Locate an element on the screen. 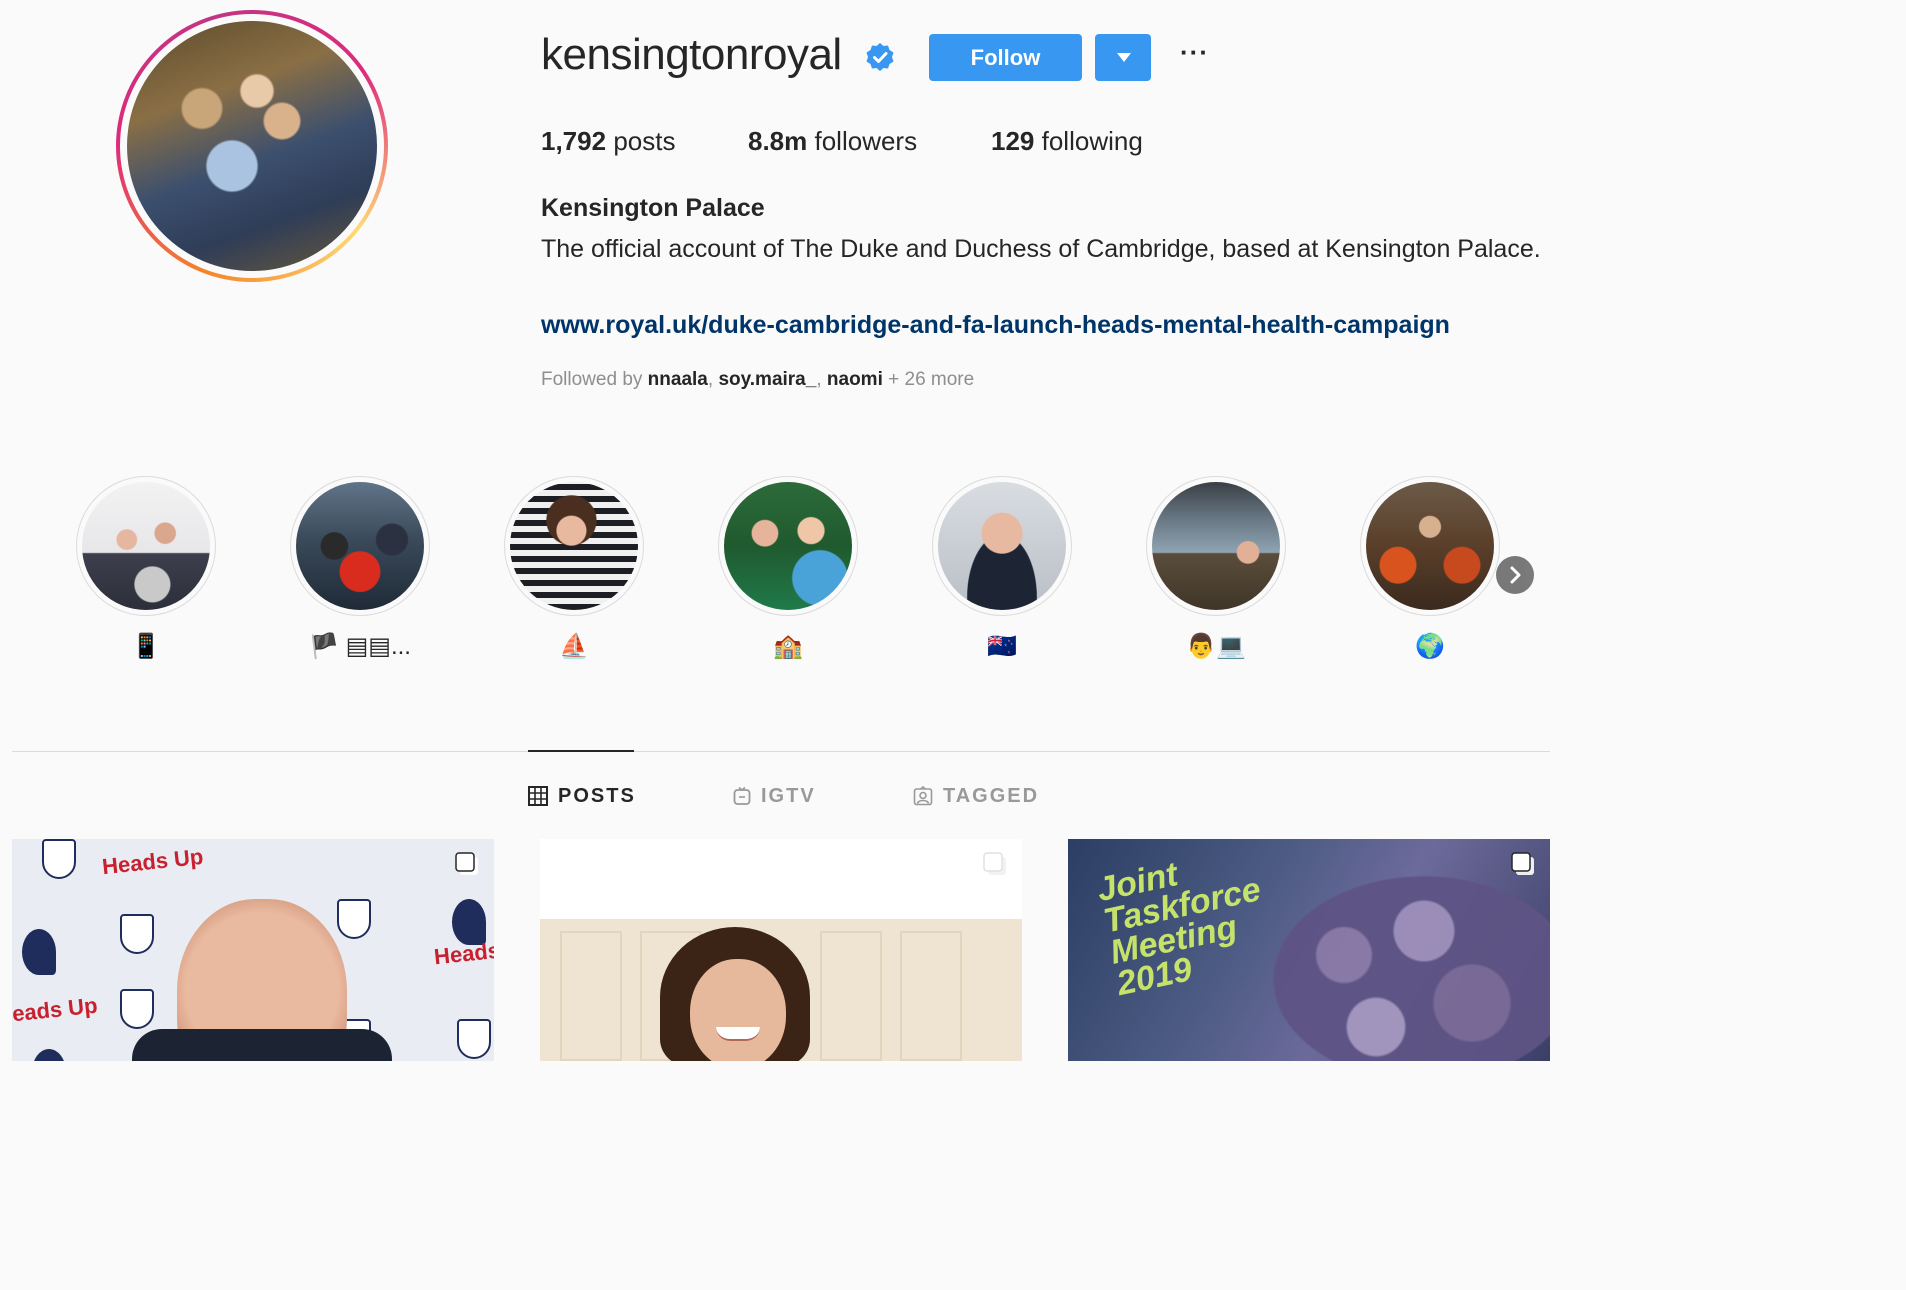  followed-by-user: naomi is located at coordinates (855, 379).